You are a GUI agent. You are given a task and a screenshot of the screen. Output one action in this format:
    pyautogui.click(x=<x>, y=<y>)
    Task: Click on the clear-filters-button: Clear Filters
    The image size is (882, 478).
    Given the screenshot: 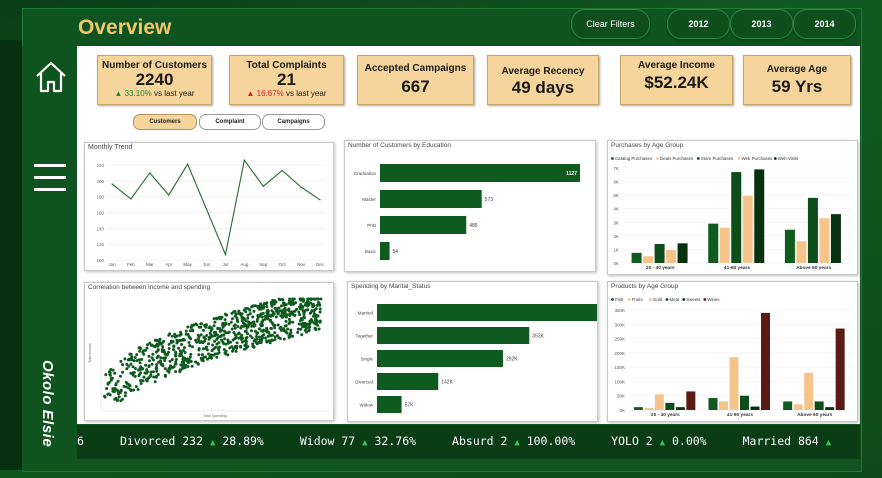 What is the action you would take?
    pyautogui.click(x=610, y=24)
    